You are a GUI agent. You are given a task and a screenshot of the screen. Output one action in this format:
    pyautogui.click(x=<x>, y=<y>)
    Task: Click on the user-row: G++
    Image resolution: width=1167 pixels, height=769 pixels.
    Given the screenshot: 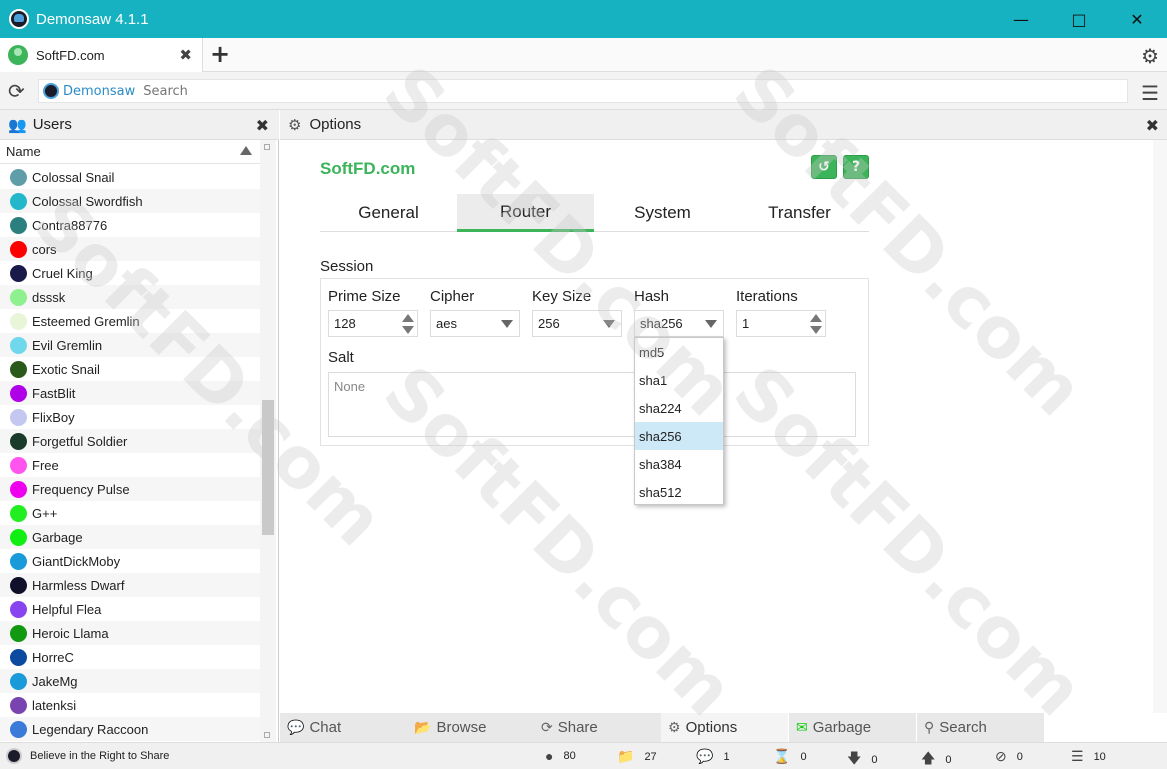 What is the action you would take?
    pyautogui.click(x=130, y=513)
    